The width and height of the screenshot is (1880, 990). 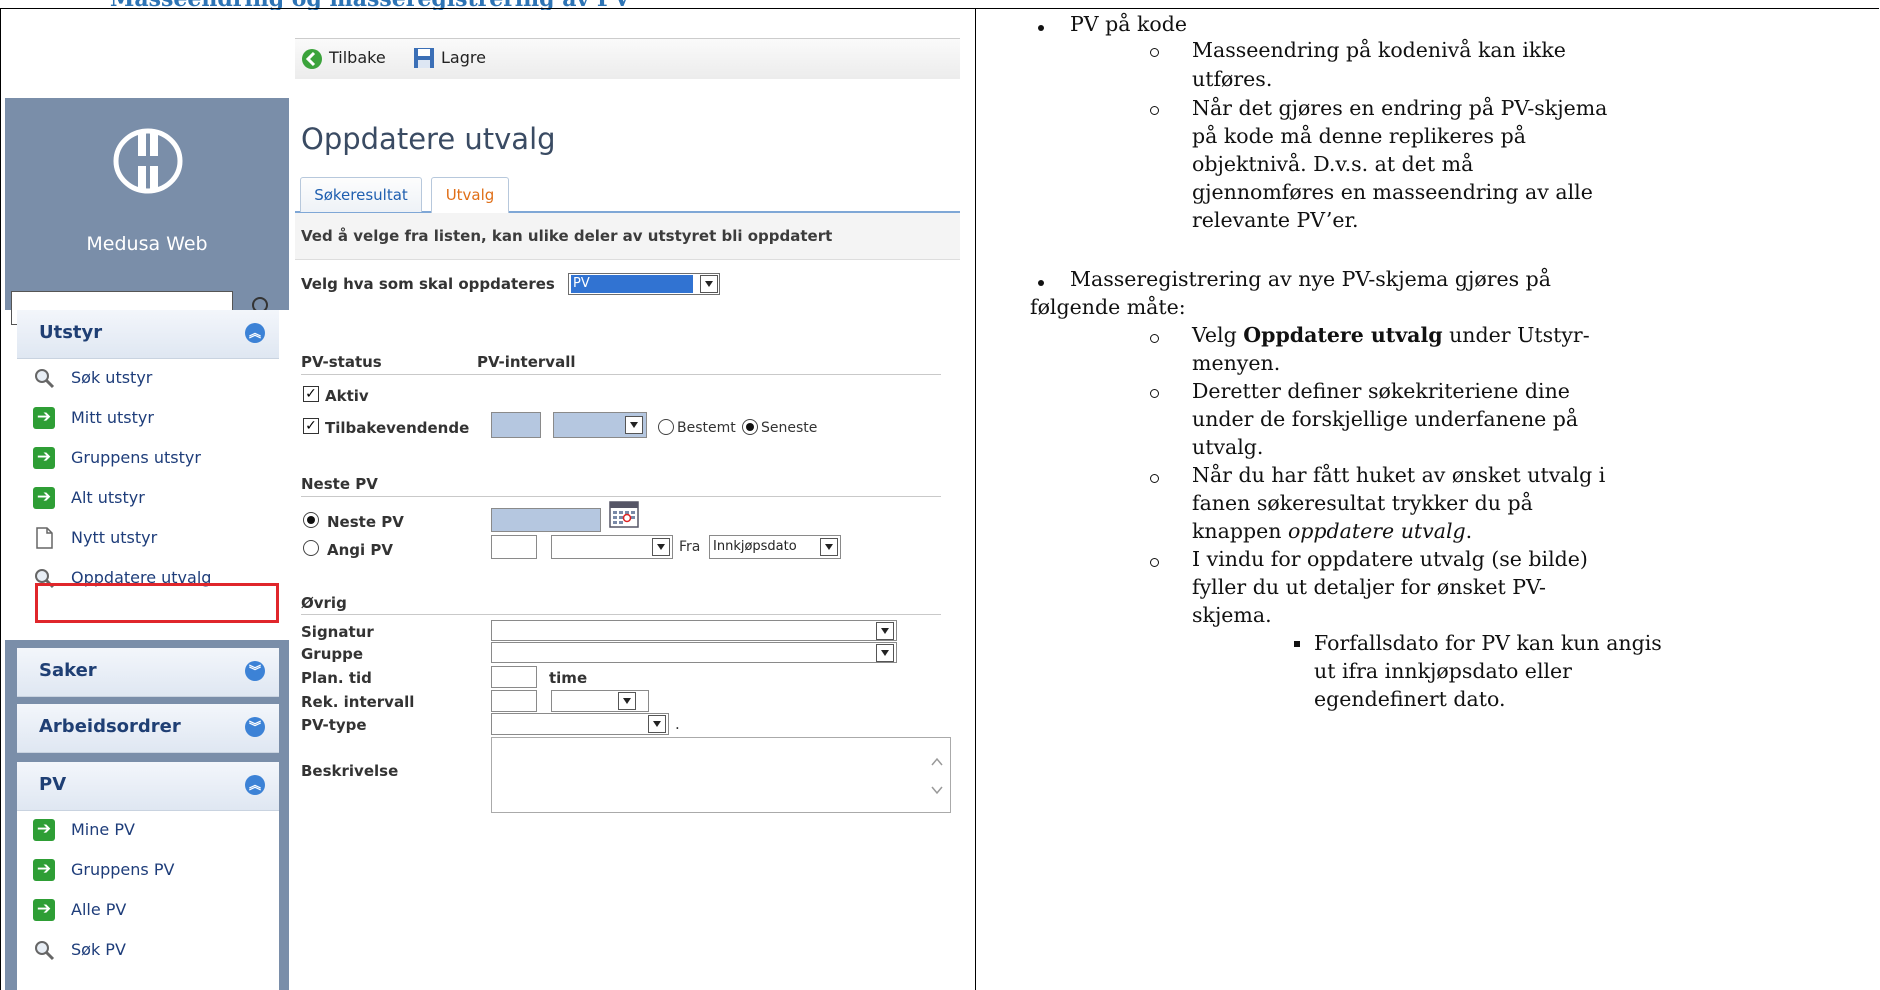 I want to click on note-line: Når det gjøres en endring på PV-skjema, so click(x=1400, y=108).